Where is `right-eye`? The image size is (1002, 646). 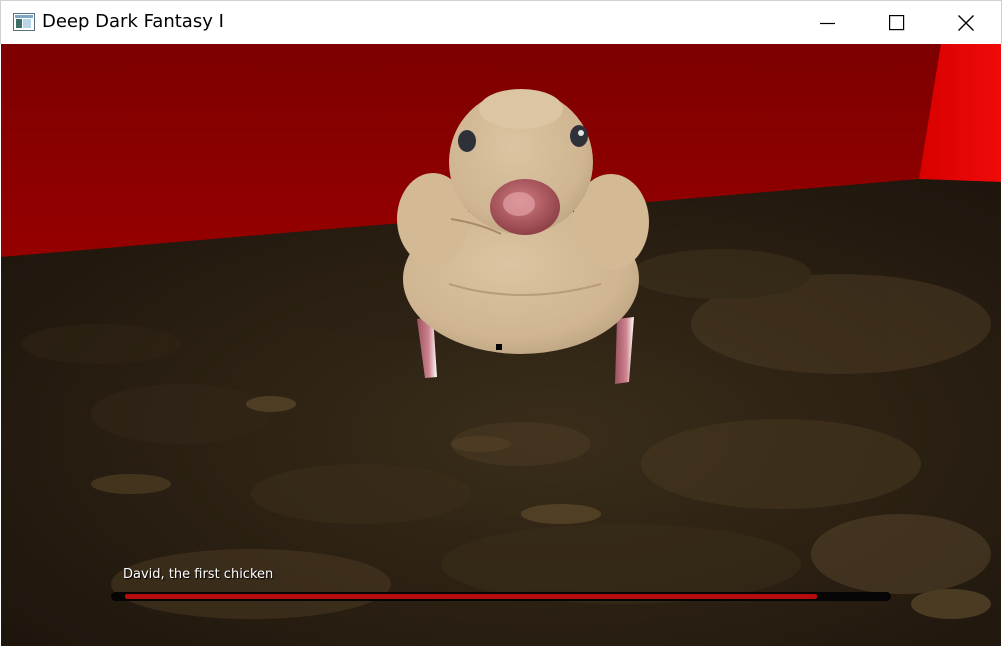 right-eye is located at coordinates (579, 136).